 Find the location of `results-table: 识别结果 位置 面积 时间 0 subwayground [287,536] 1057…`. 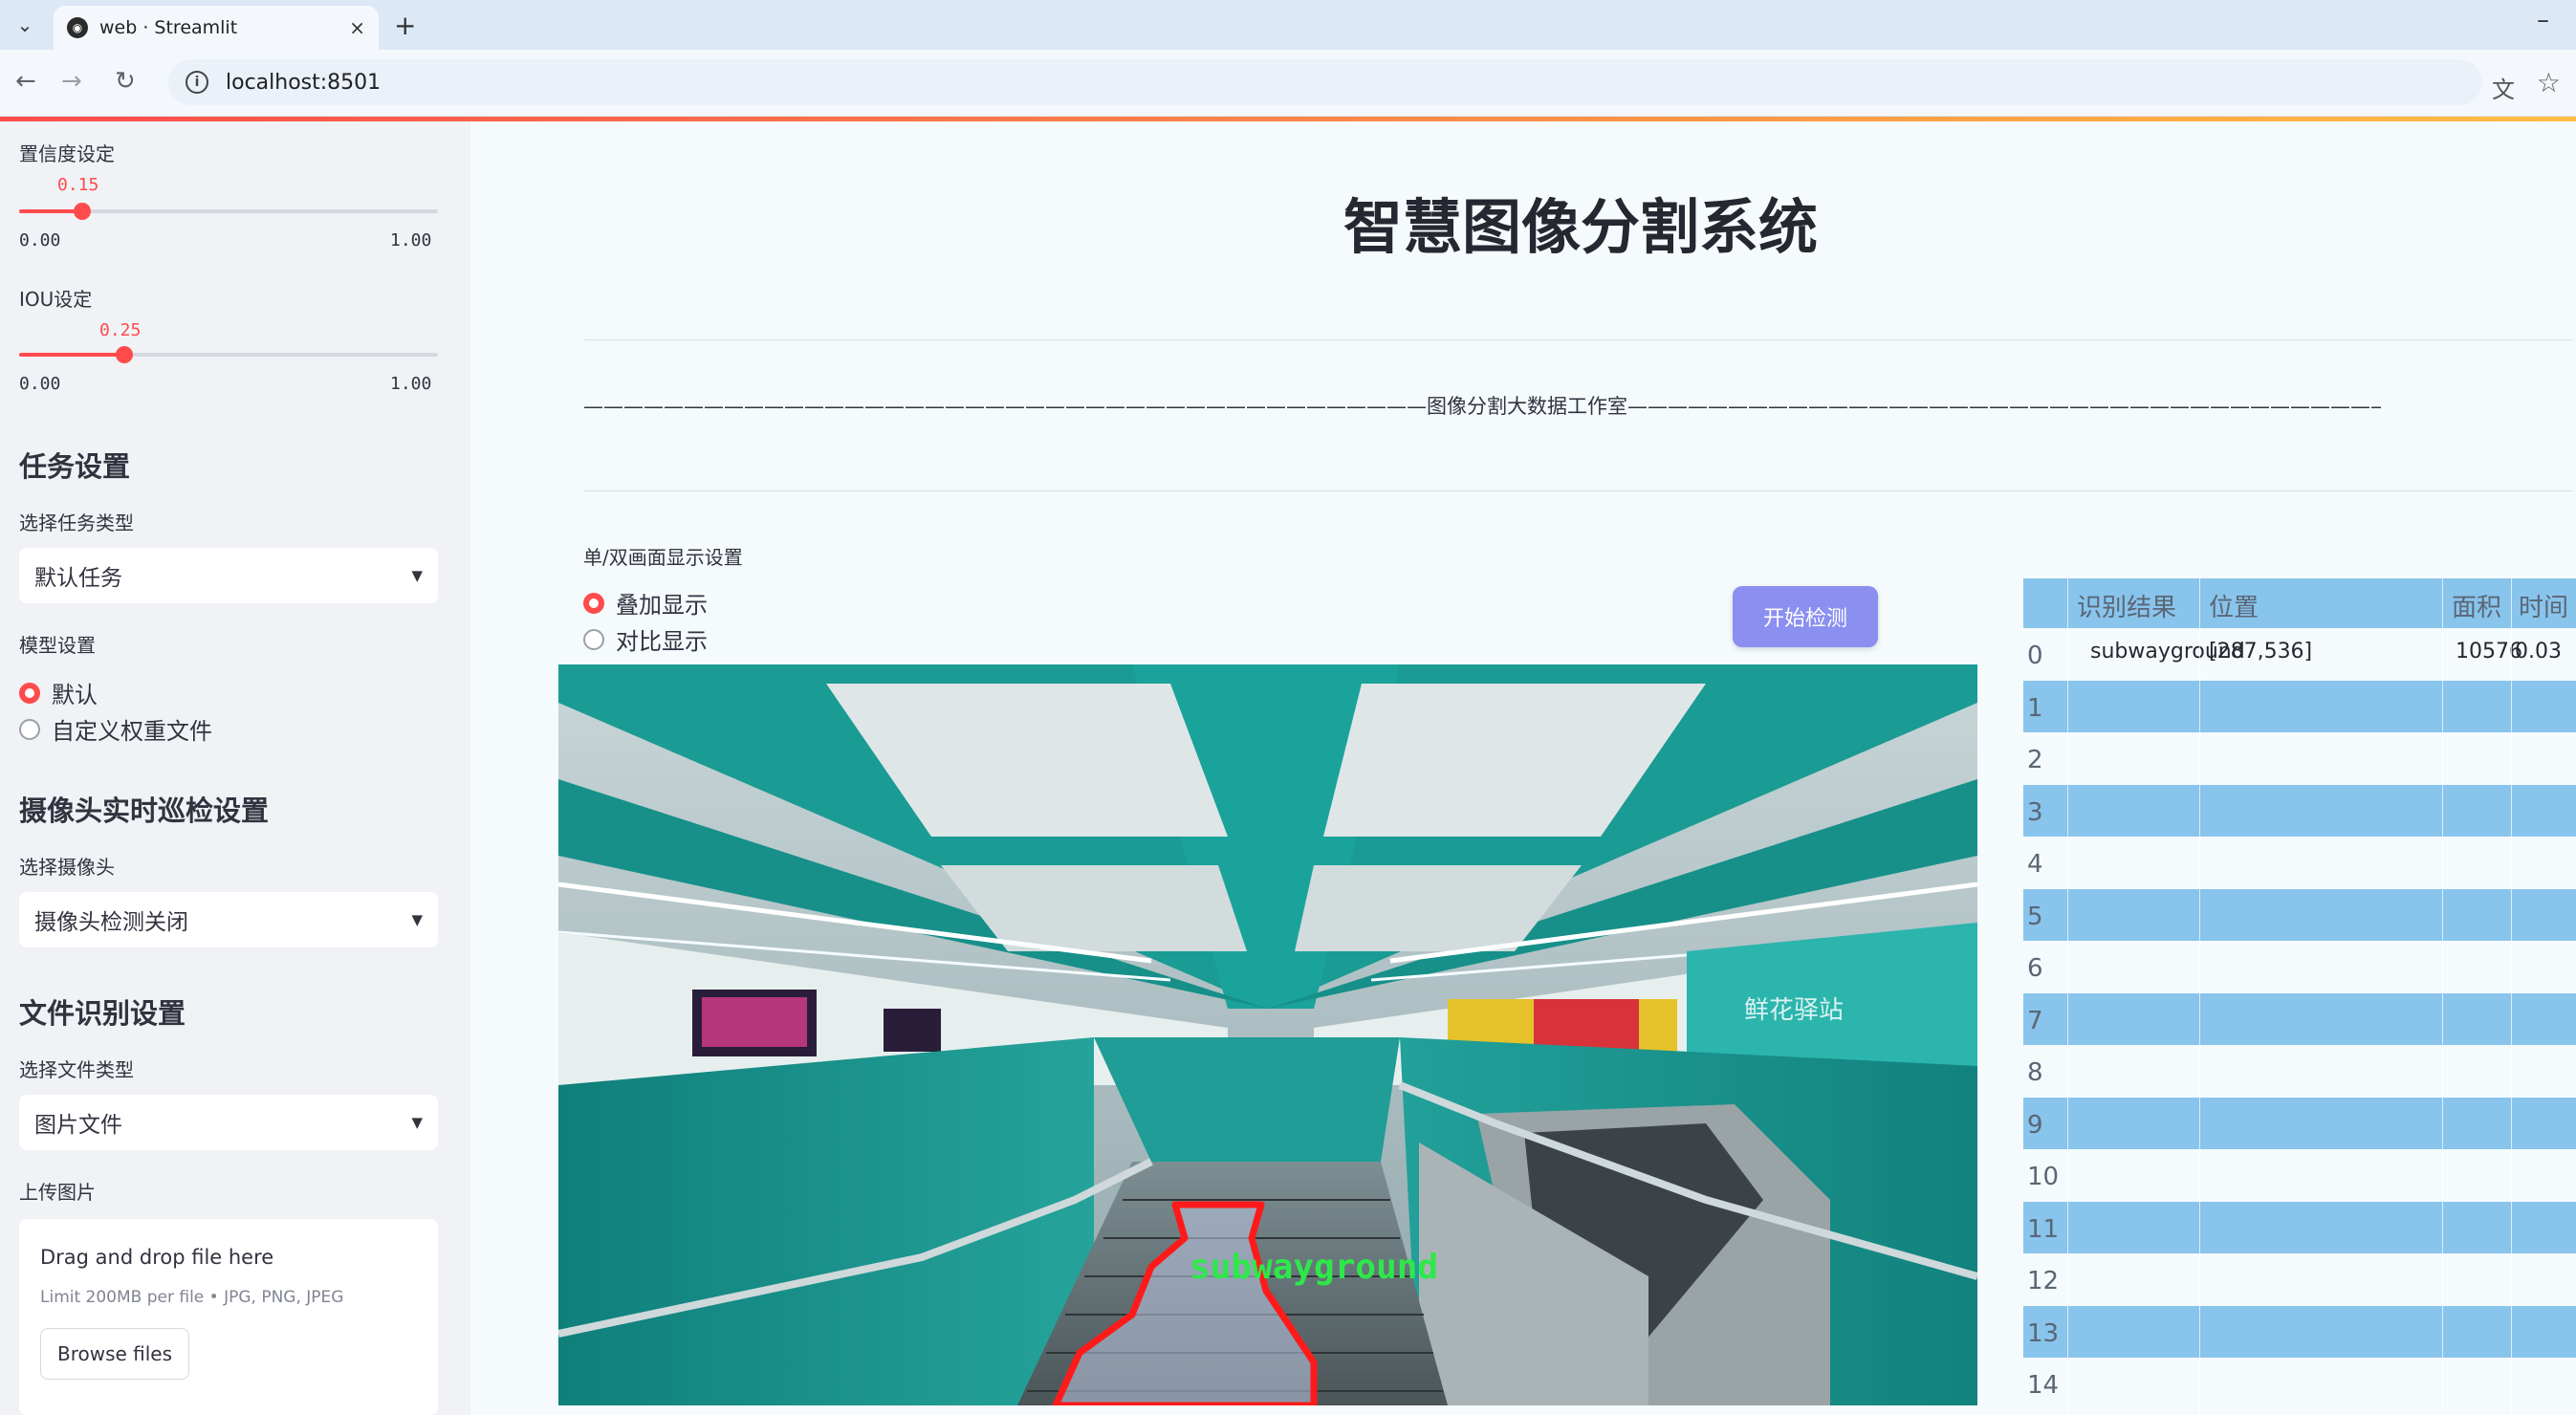

results-table: 识别结果 位置 面积 时间 0 subwayground [287,536] 1057… is located at coordinates (2299, 997).